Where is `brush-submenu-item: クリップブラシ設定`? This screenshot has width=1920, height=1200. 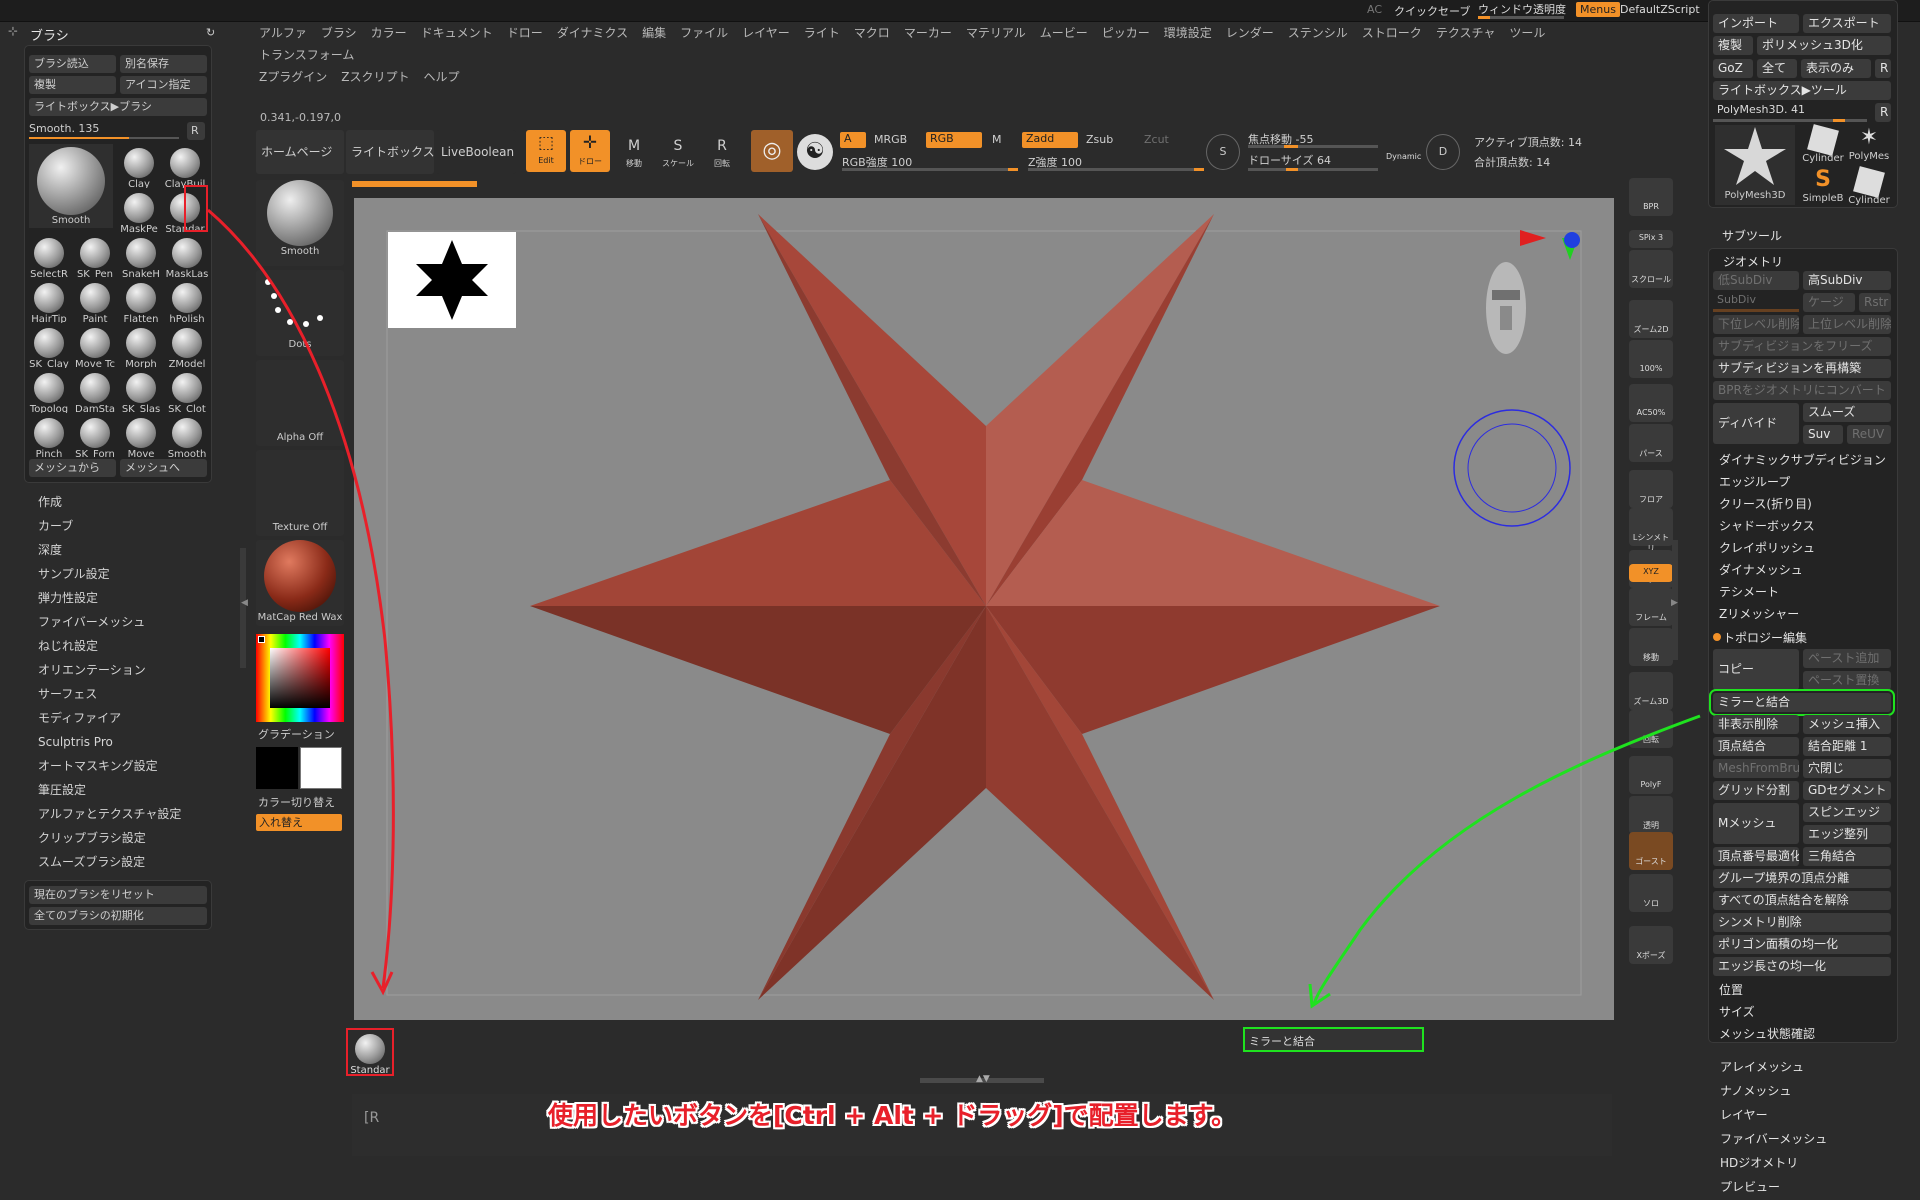
brush-submenu-item: クリップブラシ設定 is located at coordinates (105, 838).